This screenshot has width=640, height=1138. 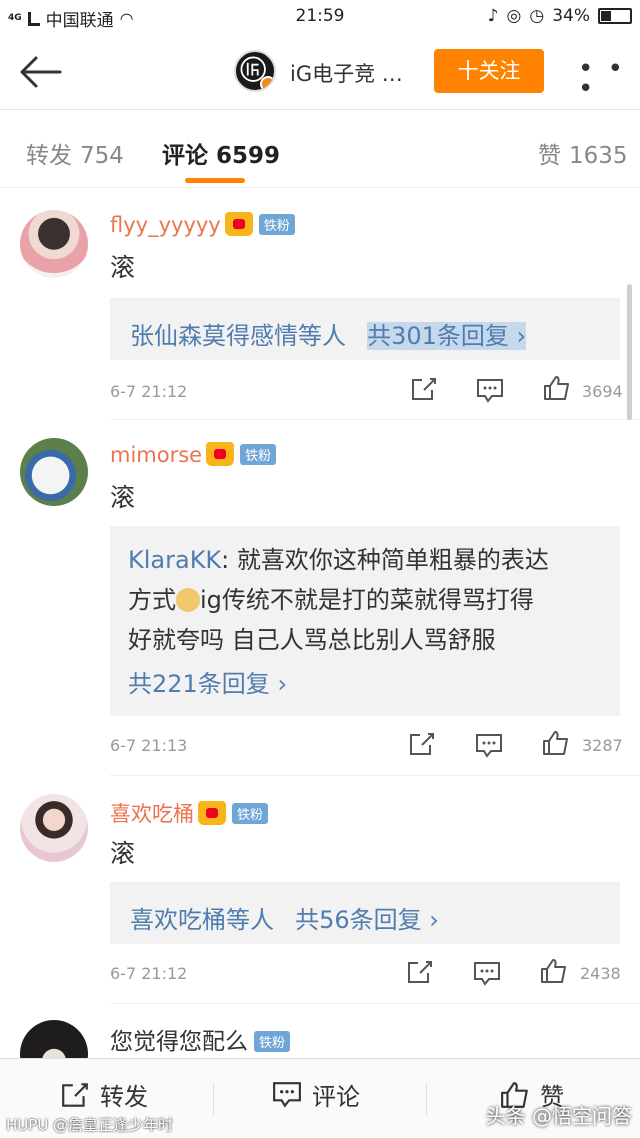 I want to click on reply-count: 共301条回复, so click(x=438, y=336).